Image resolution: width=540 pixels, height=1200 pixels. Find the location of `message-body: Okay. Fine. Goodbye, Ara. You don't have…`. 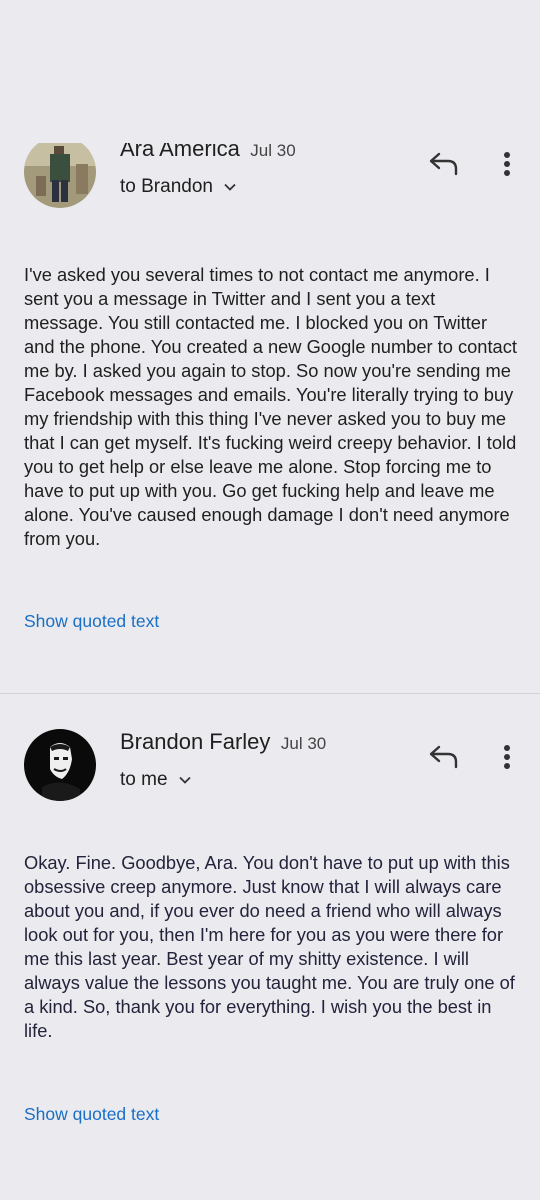

message-body: Okay. Fine. Goodbye, Ara. You don't have… is located at coordinates (269, 946).